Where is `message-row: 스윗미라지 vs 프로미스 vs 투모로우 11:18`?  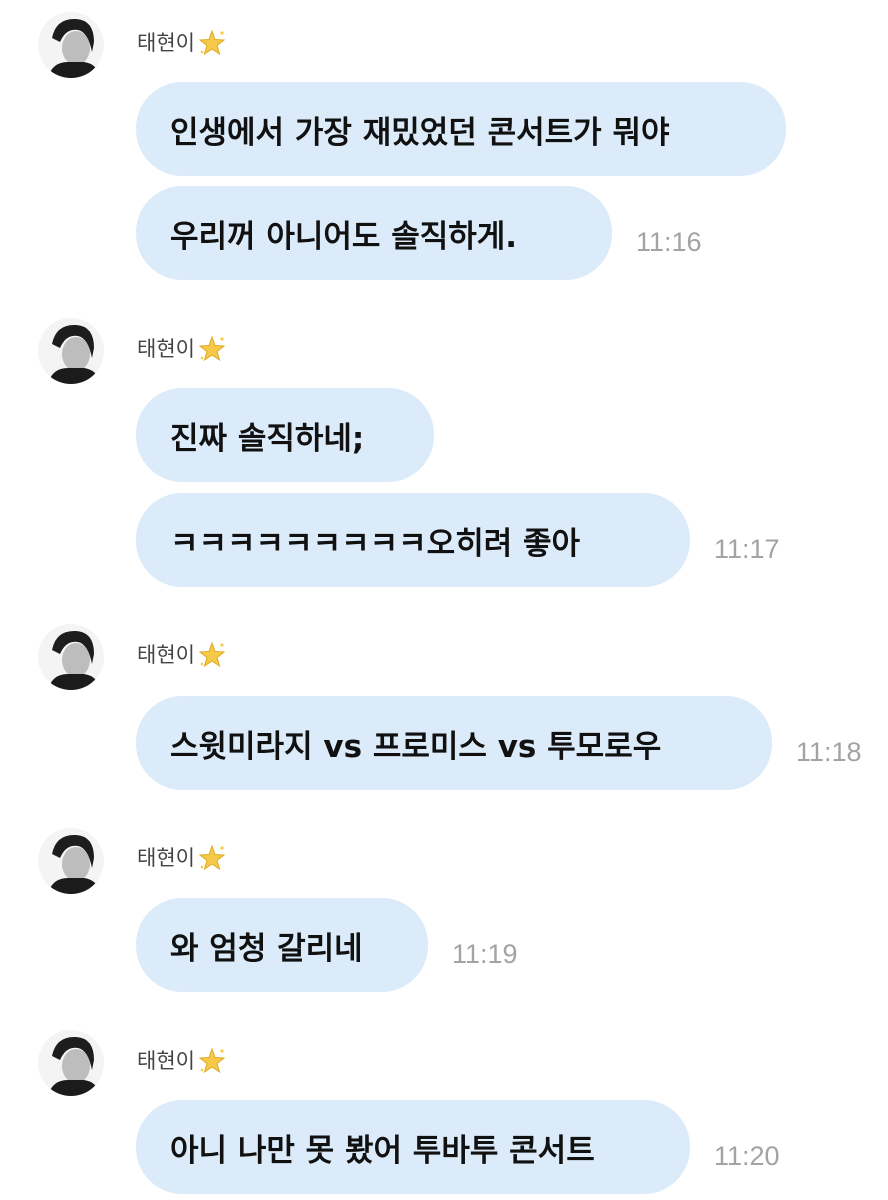
message-row: 스윗미라지 vs 프로미스 vs 투모로우 11:18 is located at coordinates (499, 743).